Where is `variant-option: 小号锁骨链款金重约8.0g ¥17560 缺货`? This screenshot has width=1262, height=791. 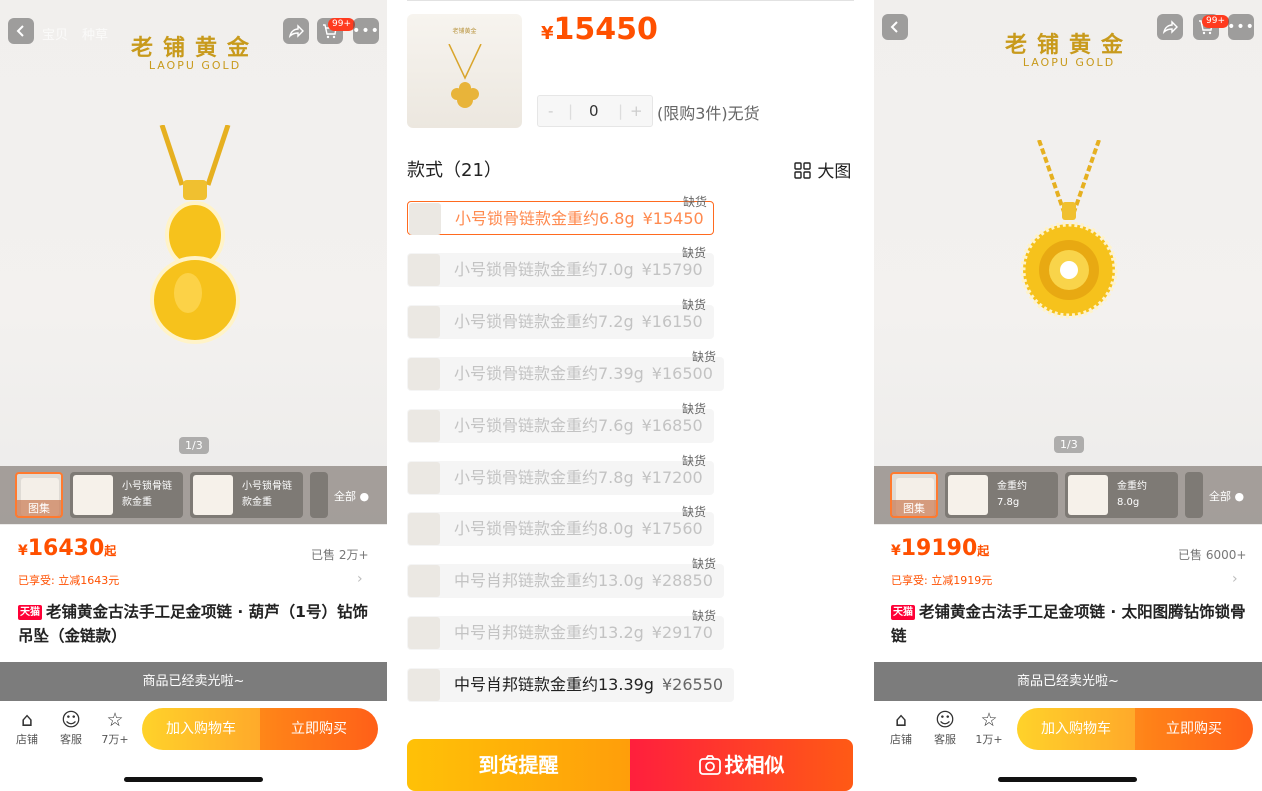
variant-option: 小号锁骨链款金重约8.0g ¥17560 缺货 is located at coordinates (560, 525).